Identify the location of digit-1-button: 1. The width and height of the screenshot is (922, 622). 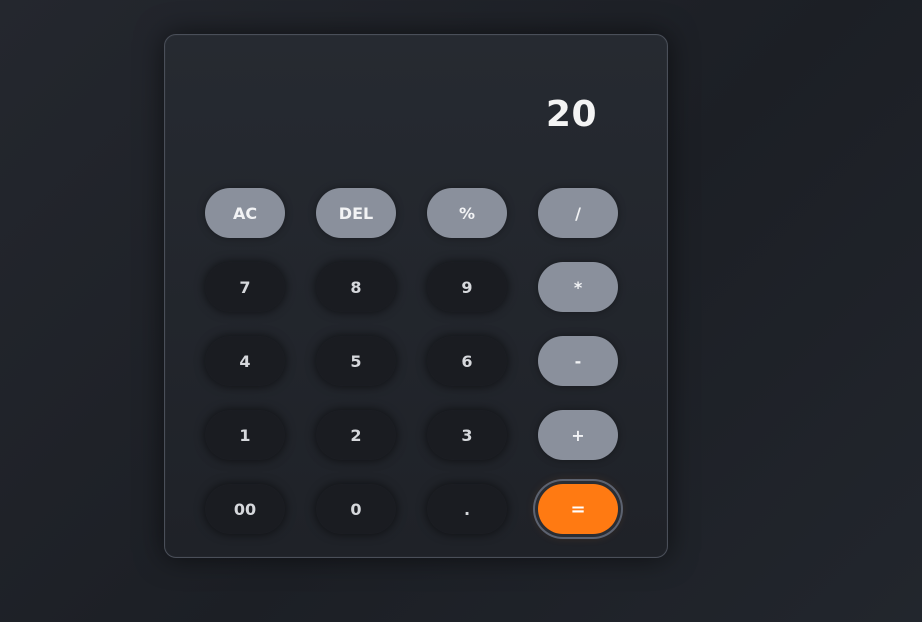
(245, 435).